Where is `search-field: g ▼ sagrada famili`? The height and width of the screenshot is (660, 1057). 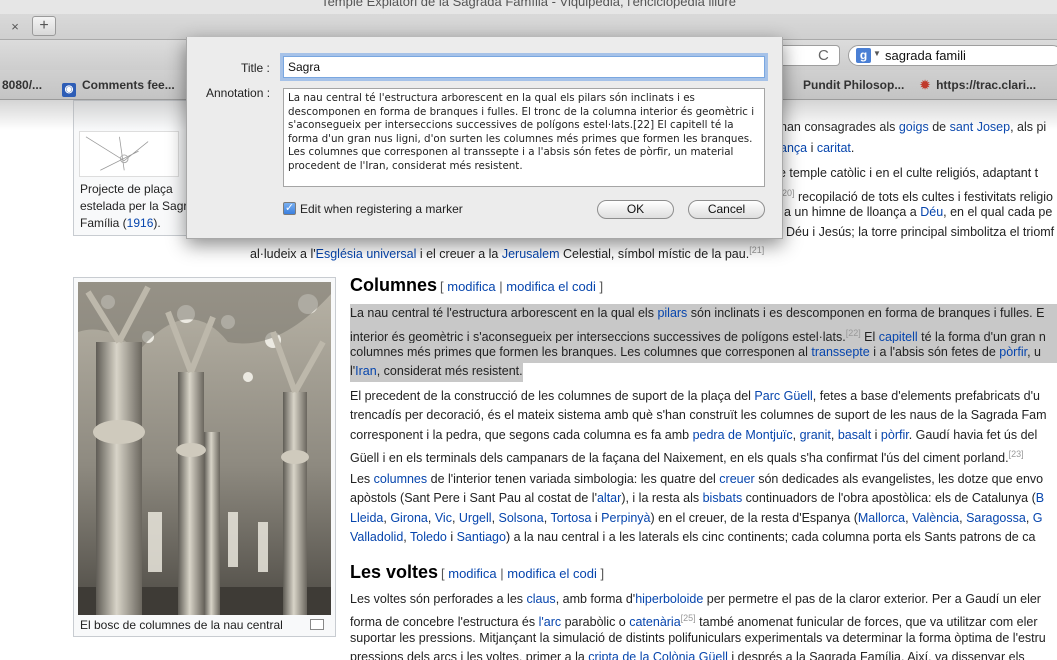
search-field: g ▼ sagrada famili is located at coordinates (952, 55).